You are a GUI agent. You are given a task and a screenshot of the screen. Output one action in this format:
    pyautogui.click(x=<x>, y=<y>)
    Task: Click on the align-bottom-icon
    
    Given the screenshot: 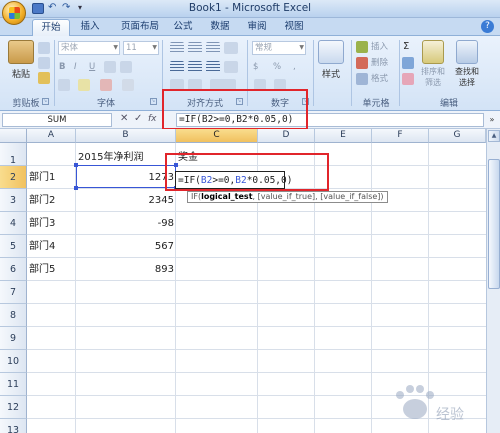 What is the action you would take?
    pyautogui.click(x=213, y=48)
    